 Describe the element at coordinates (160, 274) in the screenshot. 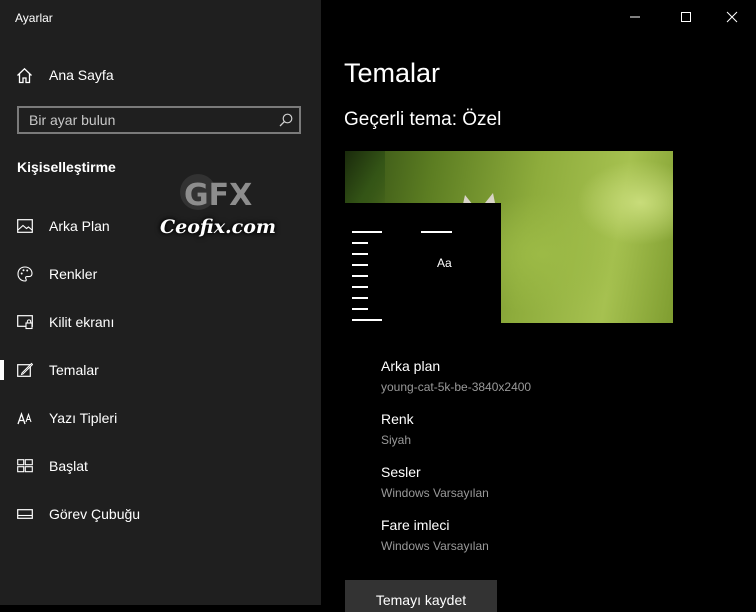

I see `sidebar-item-colors: Renkler` at that location.